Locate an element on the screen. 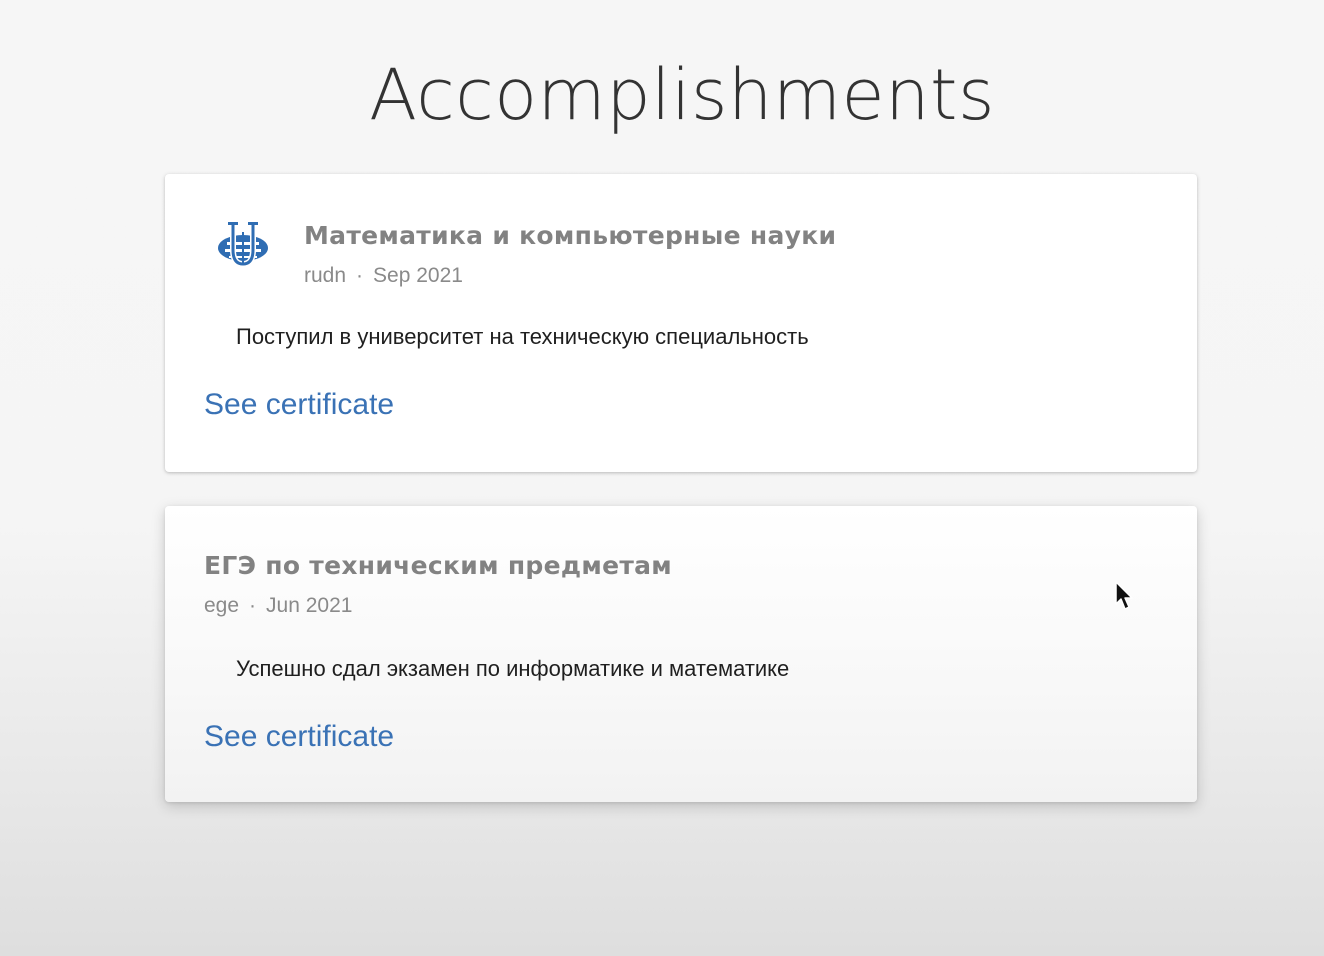 Image resolution: width=1324 pixels, height=956 pixels. accomplishment-title: Математика и компьютерные науки is located at coordinates (570, 235).